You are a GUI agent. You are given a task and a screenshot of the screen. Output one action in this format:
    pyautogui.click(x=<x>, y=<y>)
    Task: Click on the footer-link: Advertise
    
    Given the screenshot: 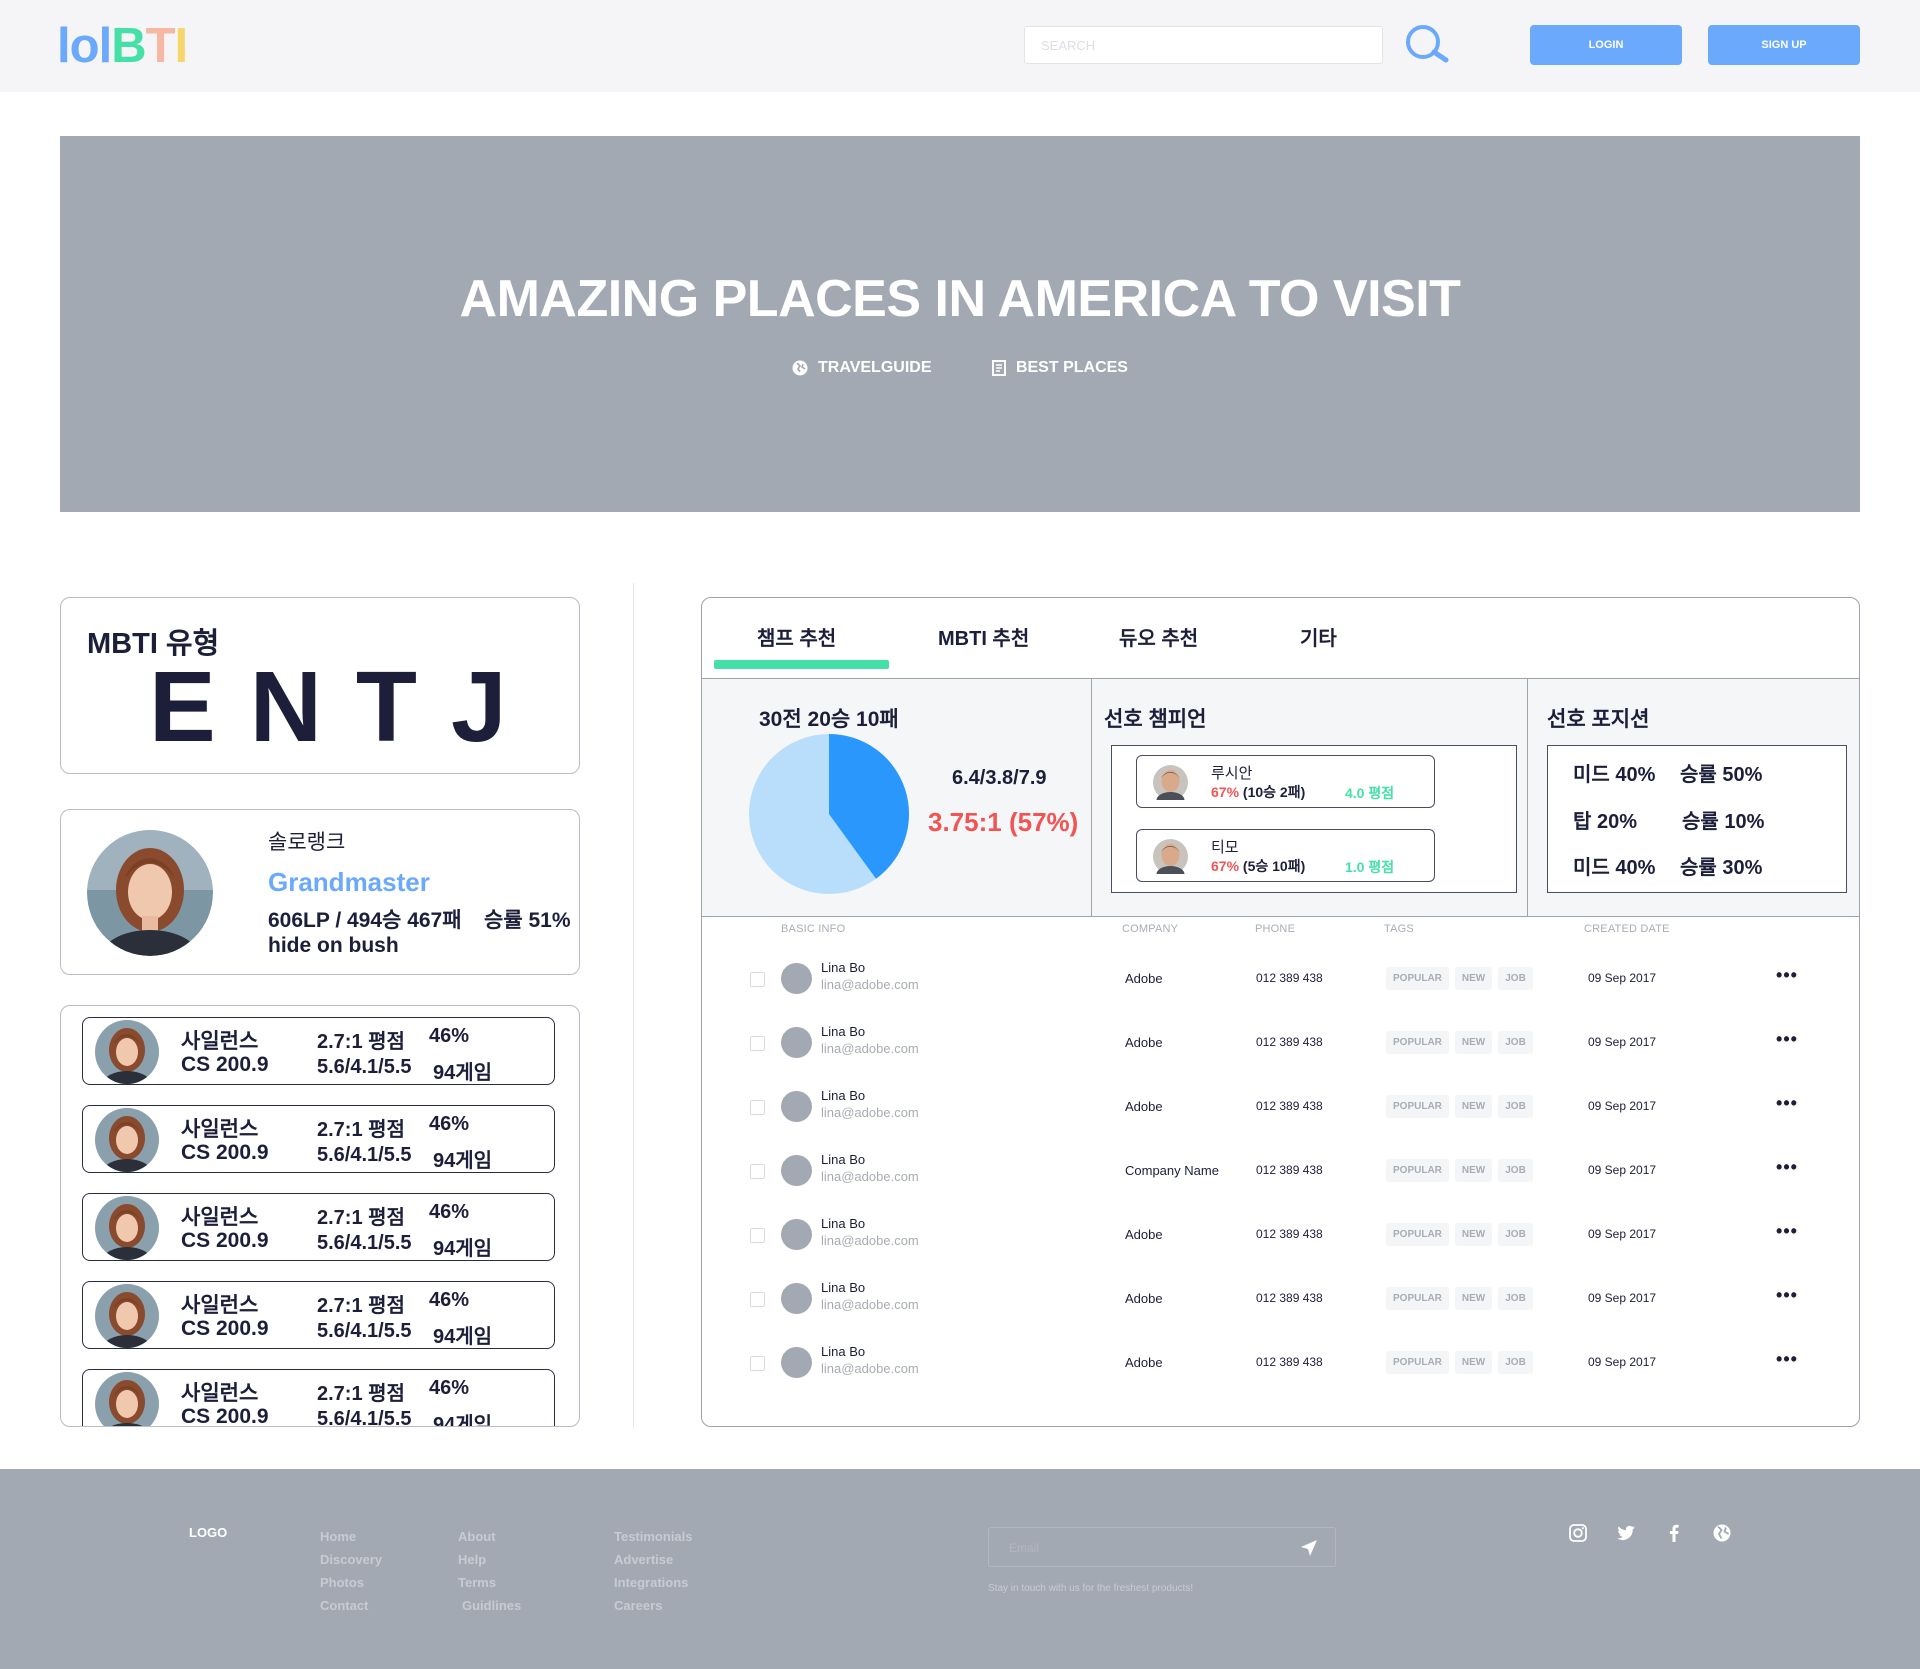 What is the action you would take?
    pyautogui.click(x=653, y=1559)
    